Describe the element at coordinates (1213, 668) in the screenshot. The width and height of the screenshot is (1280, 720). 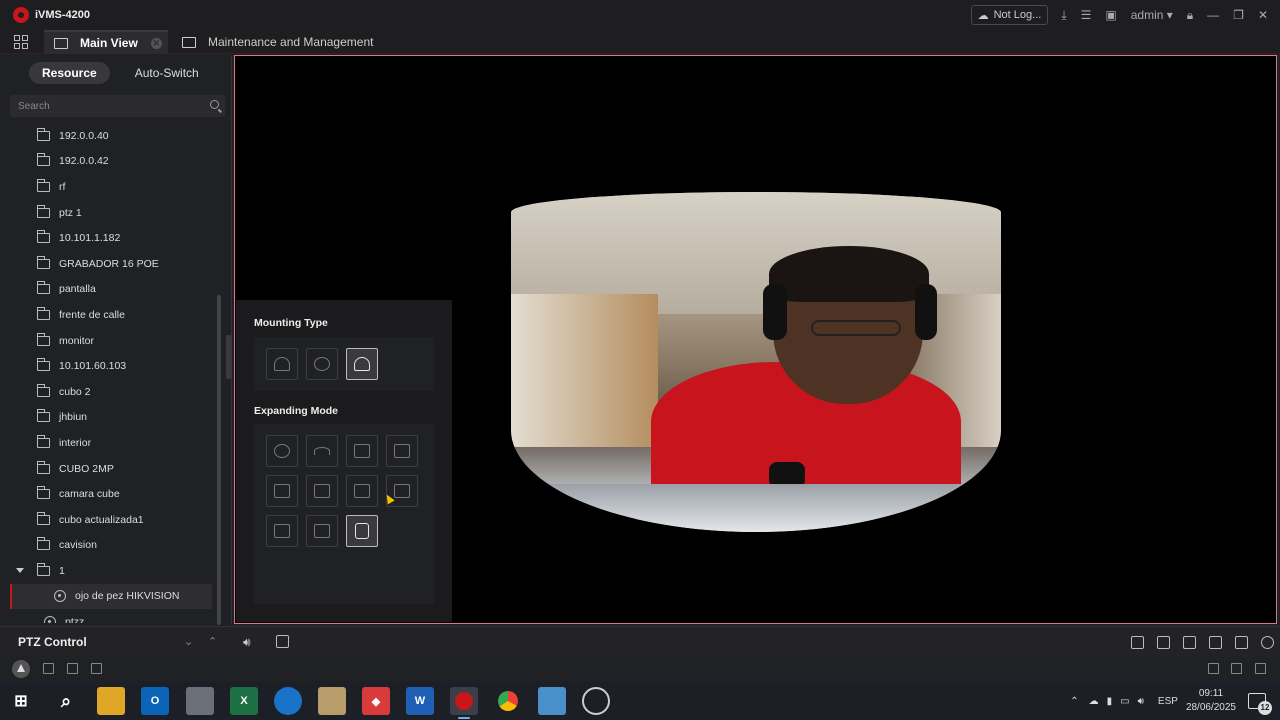
I see `pin-icon` at that location.